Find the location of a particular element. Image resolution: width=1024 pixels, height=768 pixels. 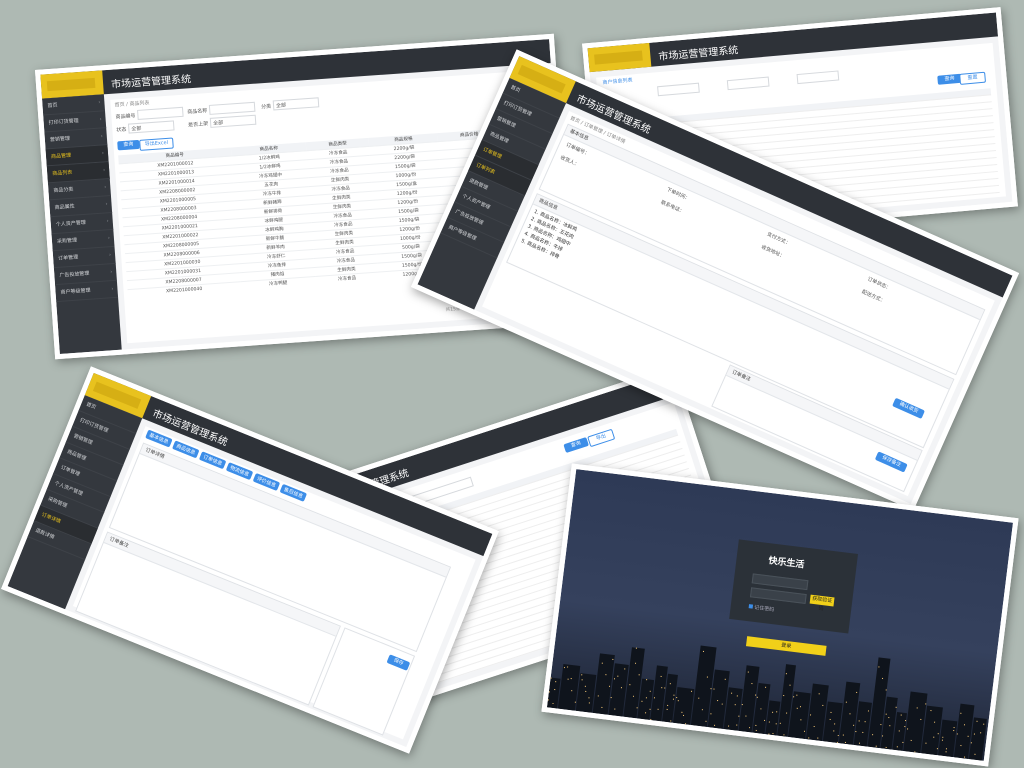

name-label: 商品名称 is located at coordinates (197, 112).